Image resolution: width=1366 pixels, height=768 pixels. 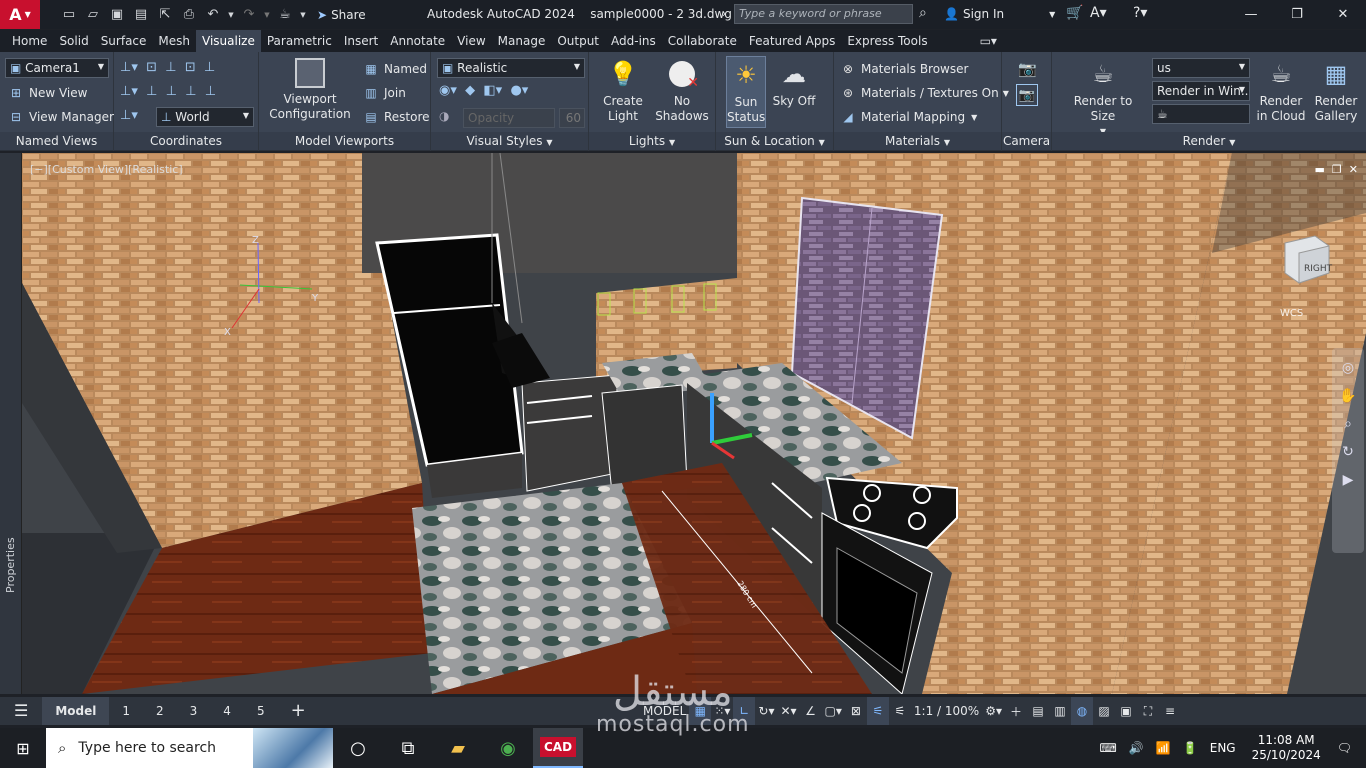 I want to click on battery-icon: 🔋, so click(x=1190, y=748).